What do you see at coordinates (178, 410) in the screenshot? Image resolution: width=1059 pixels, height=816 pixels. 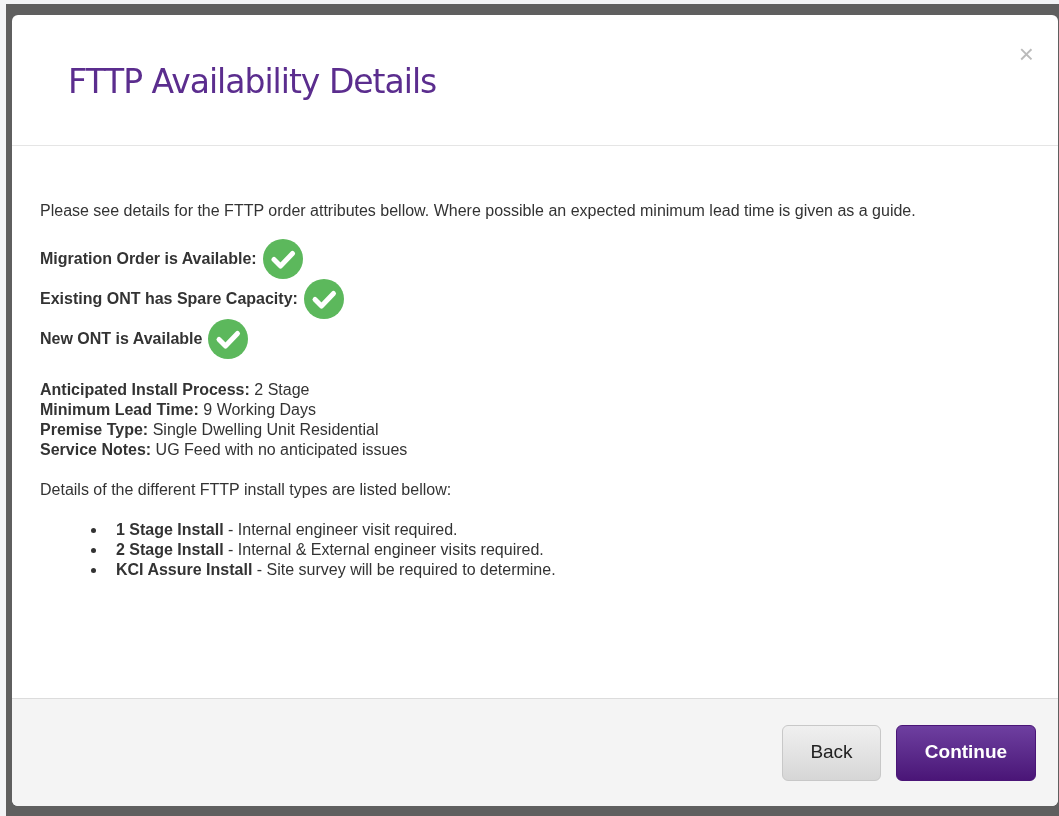 I see `detail-line: Minimum Lead Time: 9 Working Days` at bounding box center [178, 410].